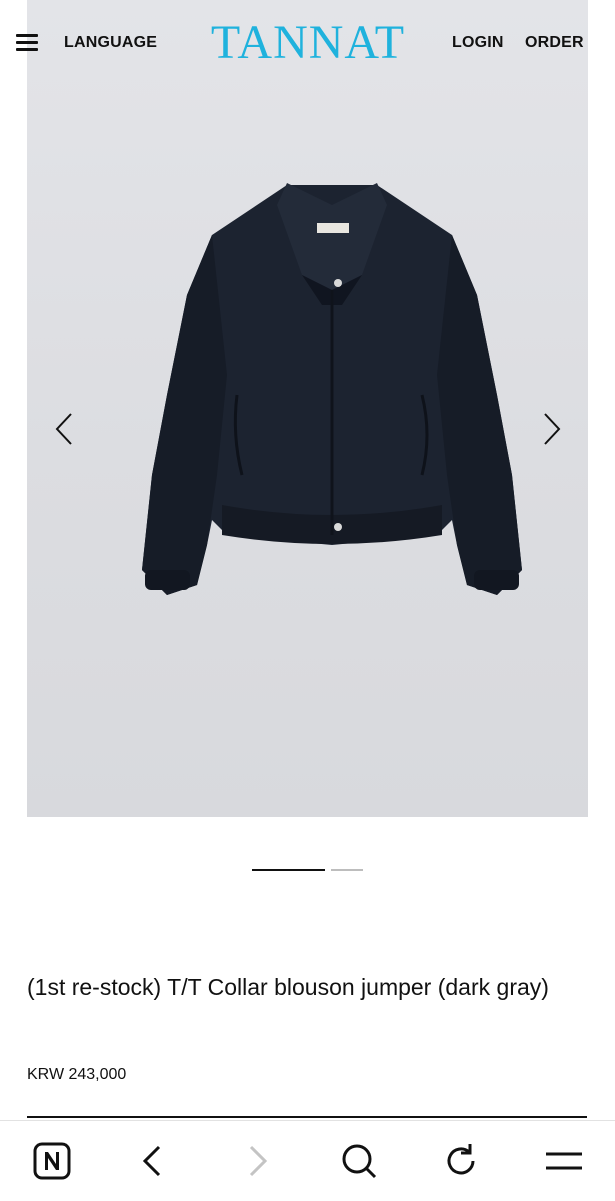 The image size is (615, 1201). Describe the element at coordinates (27, 43) in the screenshot. I see `hamburger-menu-icon` at that location.